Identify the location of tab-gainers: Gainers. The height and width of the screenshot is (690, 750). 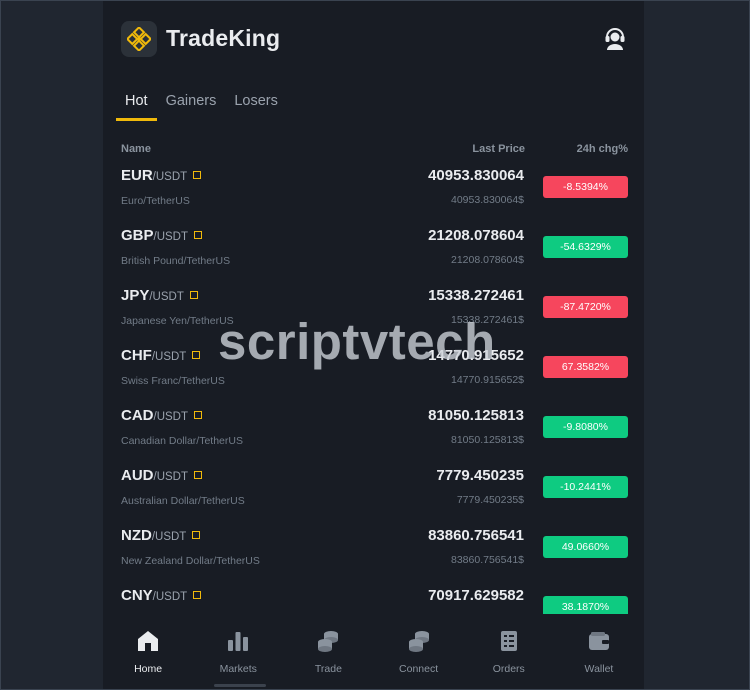
(191, 105).